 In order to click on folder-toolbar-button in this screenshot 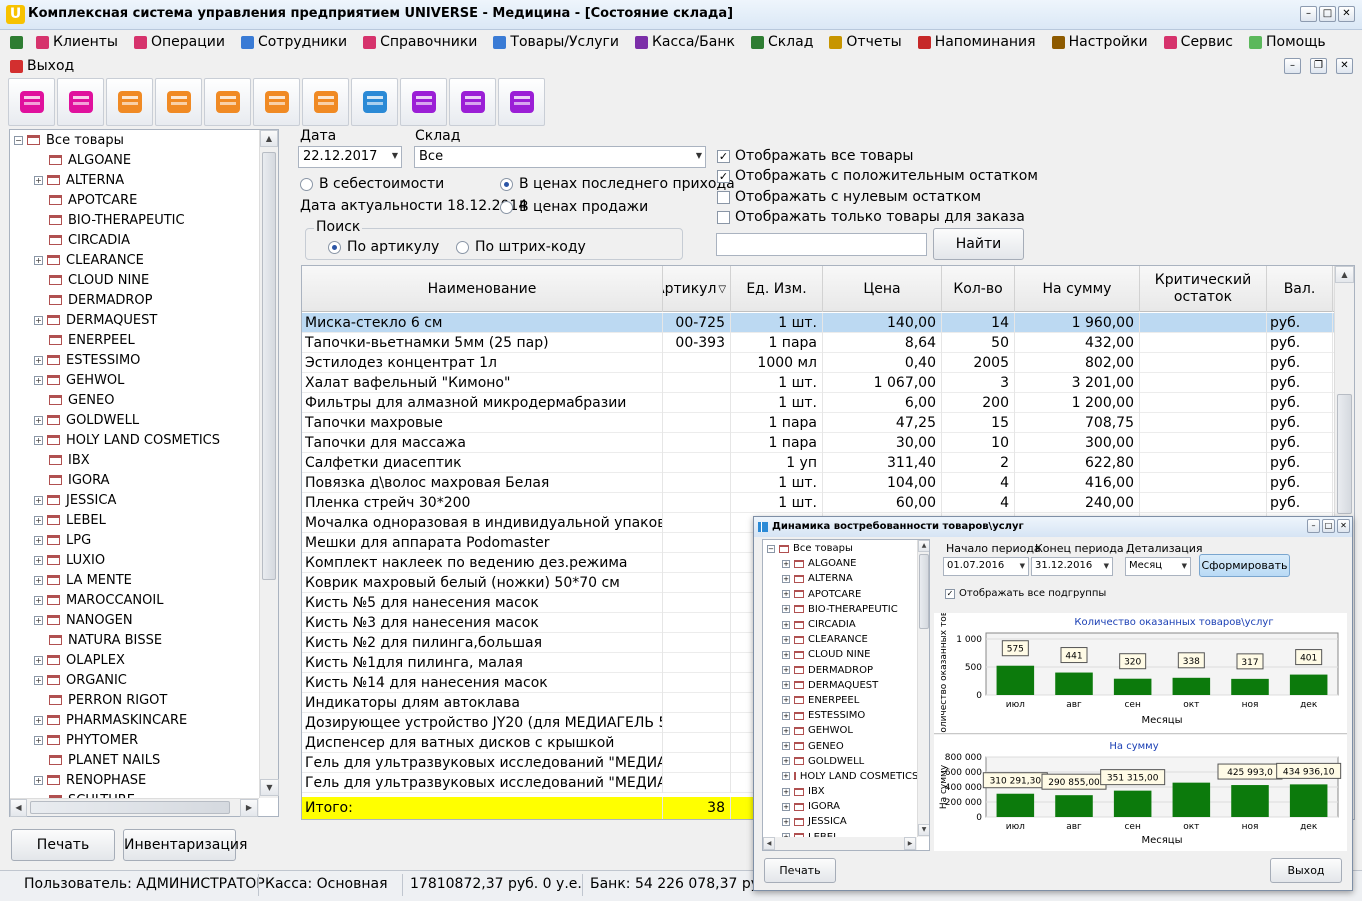, I will do `click(178, 102)`.